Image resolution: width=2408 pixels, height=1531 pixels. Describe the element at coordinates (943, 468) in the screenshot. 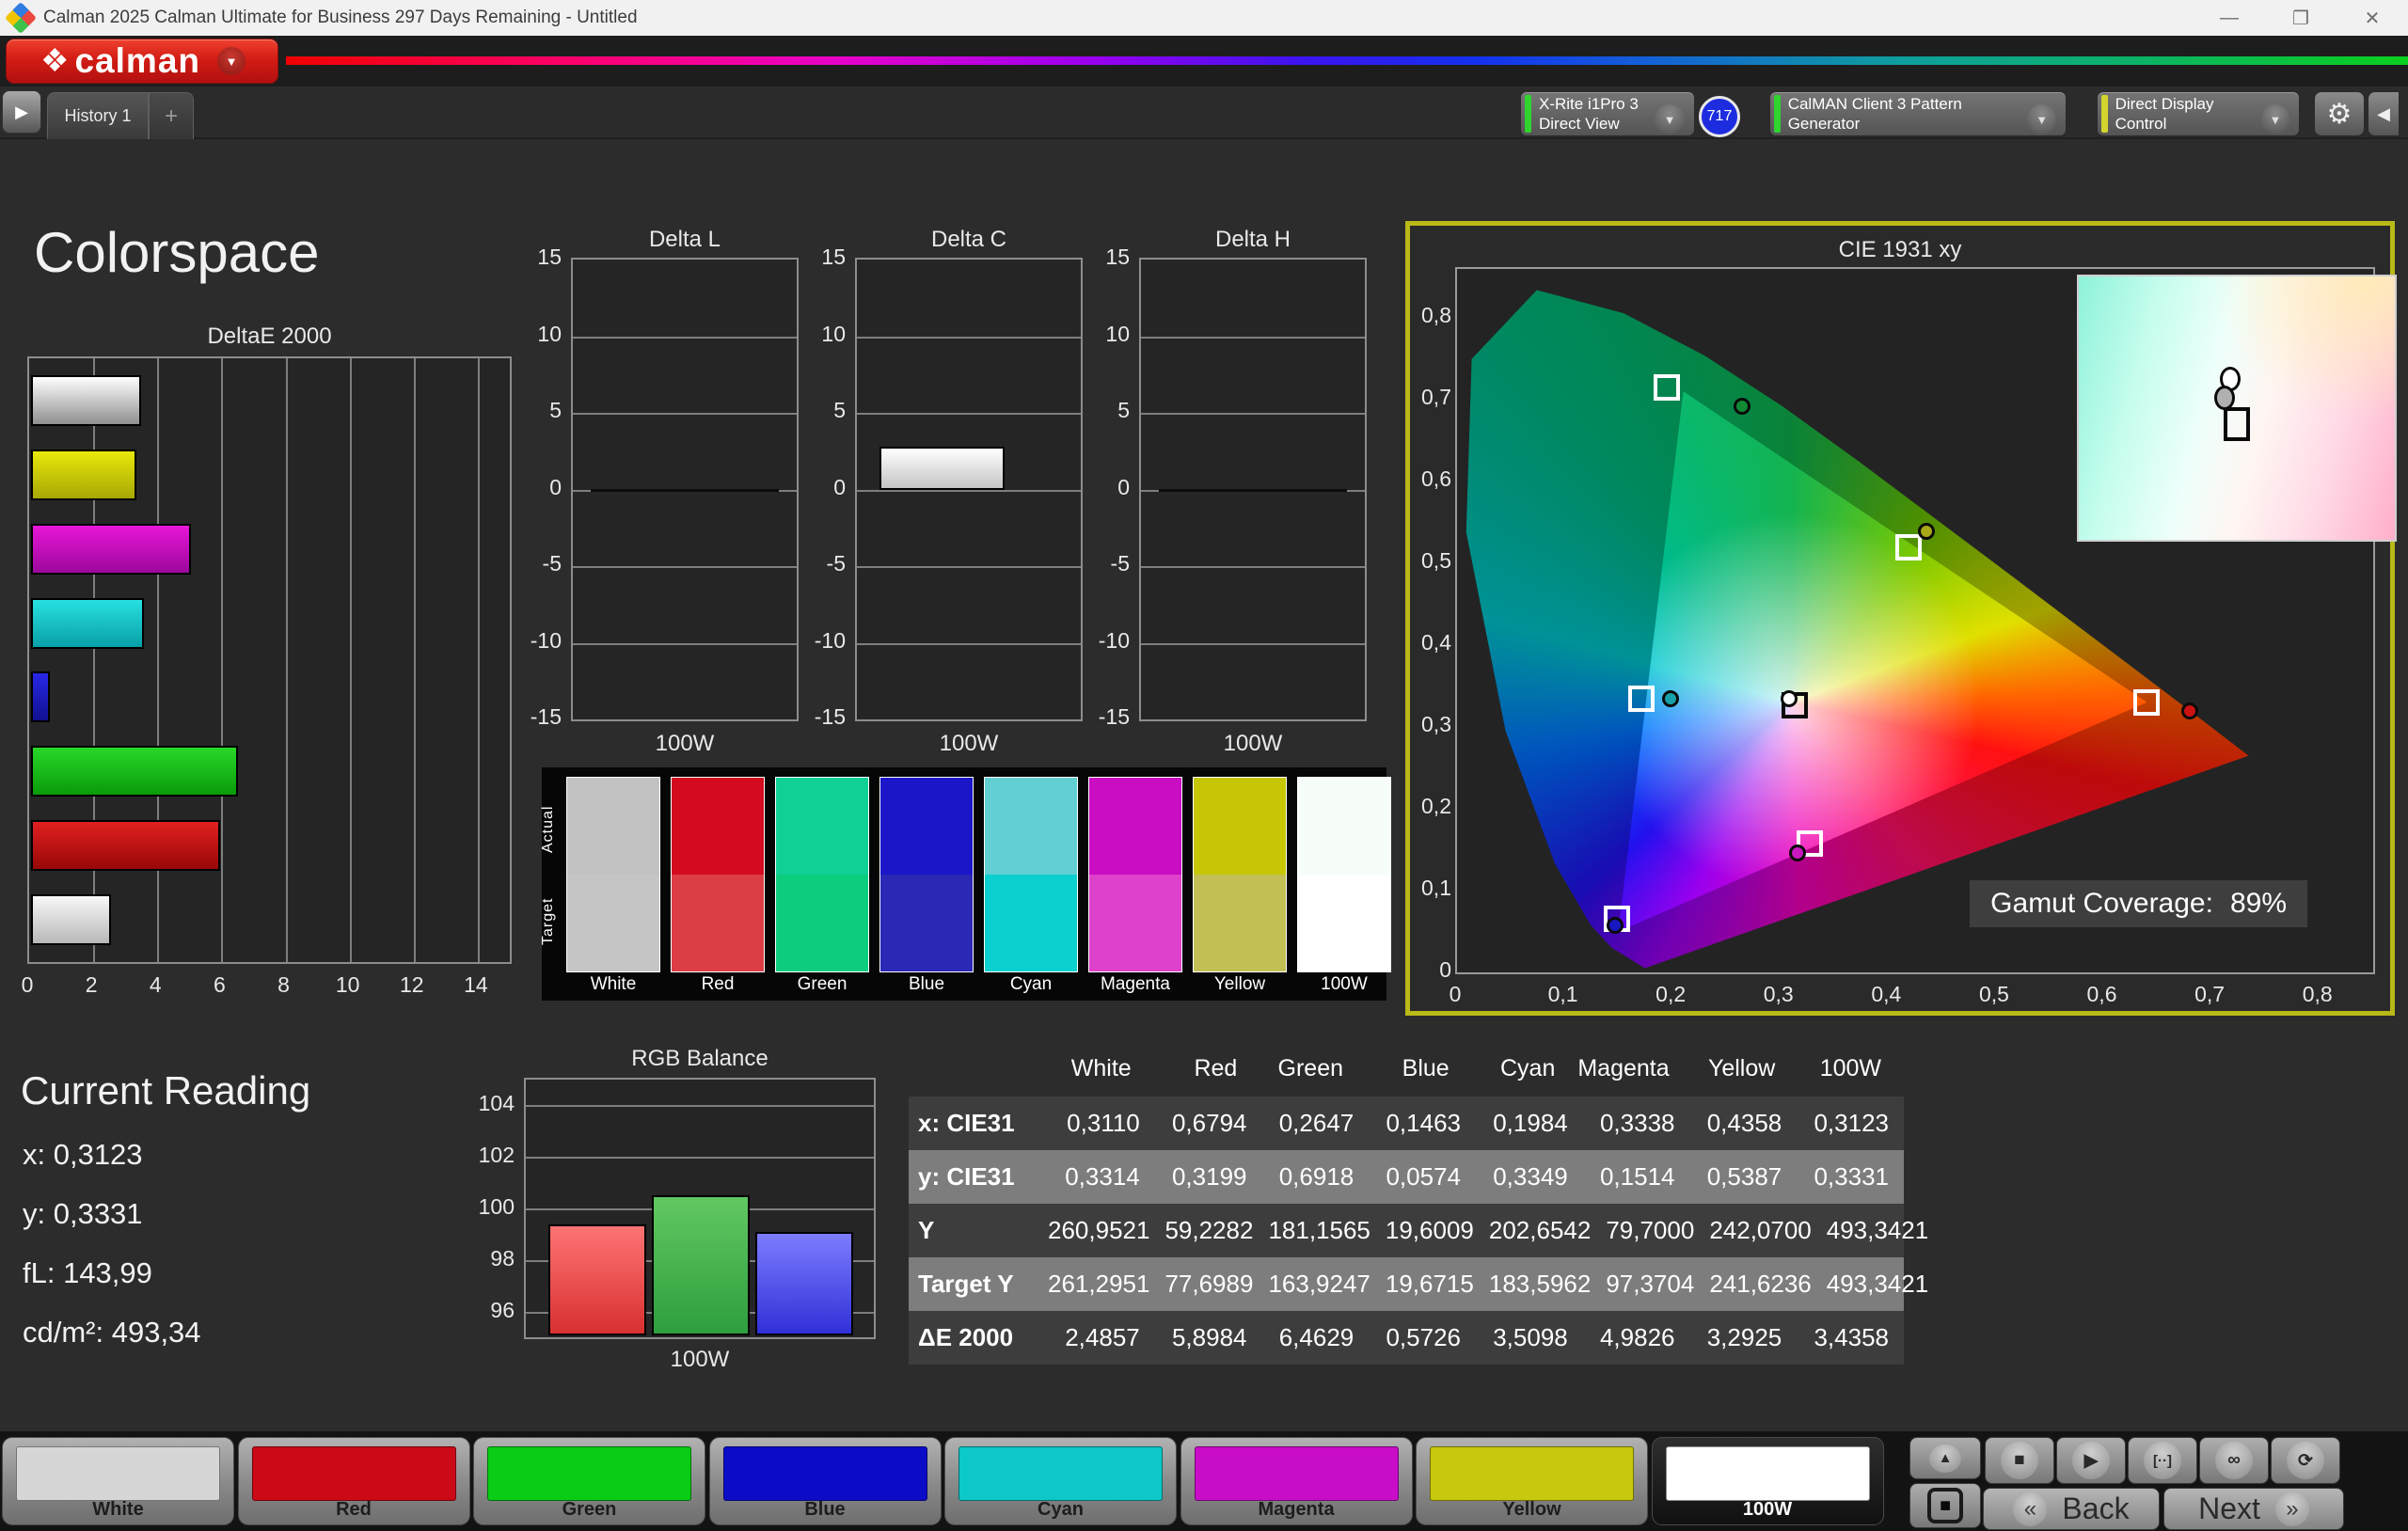

I see `delta-c-bar` at that location.